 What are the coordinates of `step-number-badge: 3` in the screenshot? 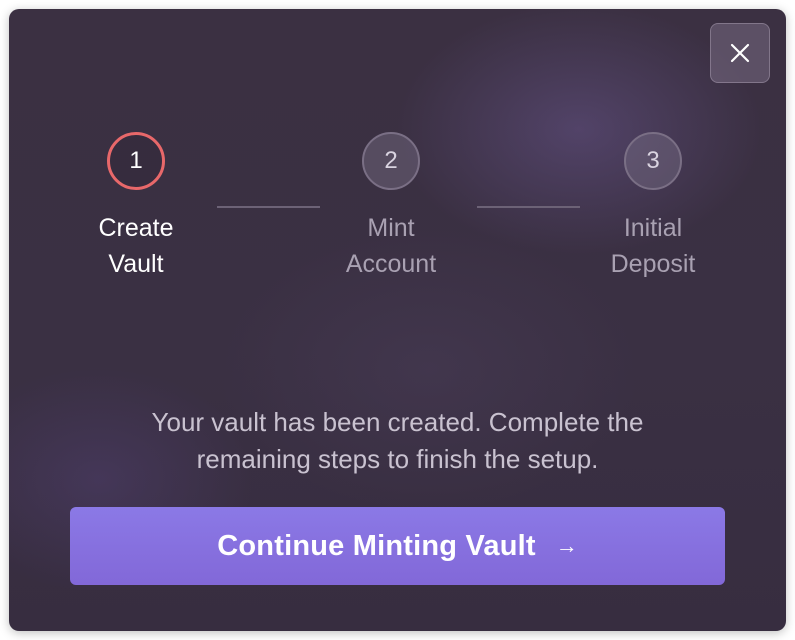 It's located at (653, 161).